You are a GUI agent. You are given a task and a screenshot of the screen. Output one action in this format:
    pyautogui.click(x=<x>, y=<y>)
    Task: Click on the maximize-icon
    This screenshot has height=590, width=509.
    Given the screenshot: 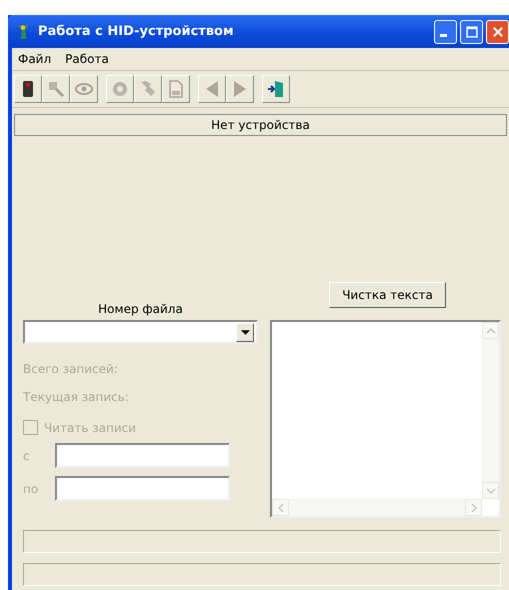 What is the action you would take?
    pyautogui.click(x=471, y=31)
    